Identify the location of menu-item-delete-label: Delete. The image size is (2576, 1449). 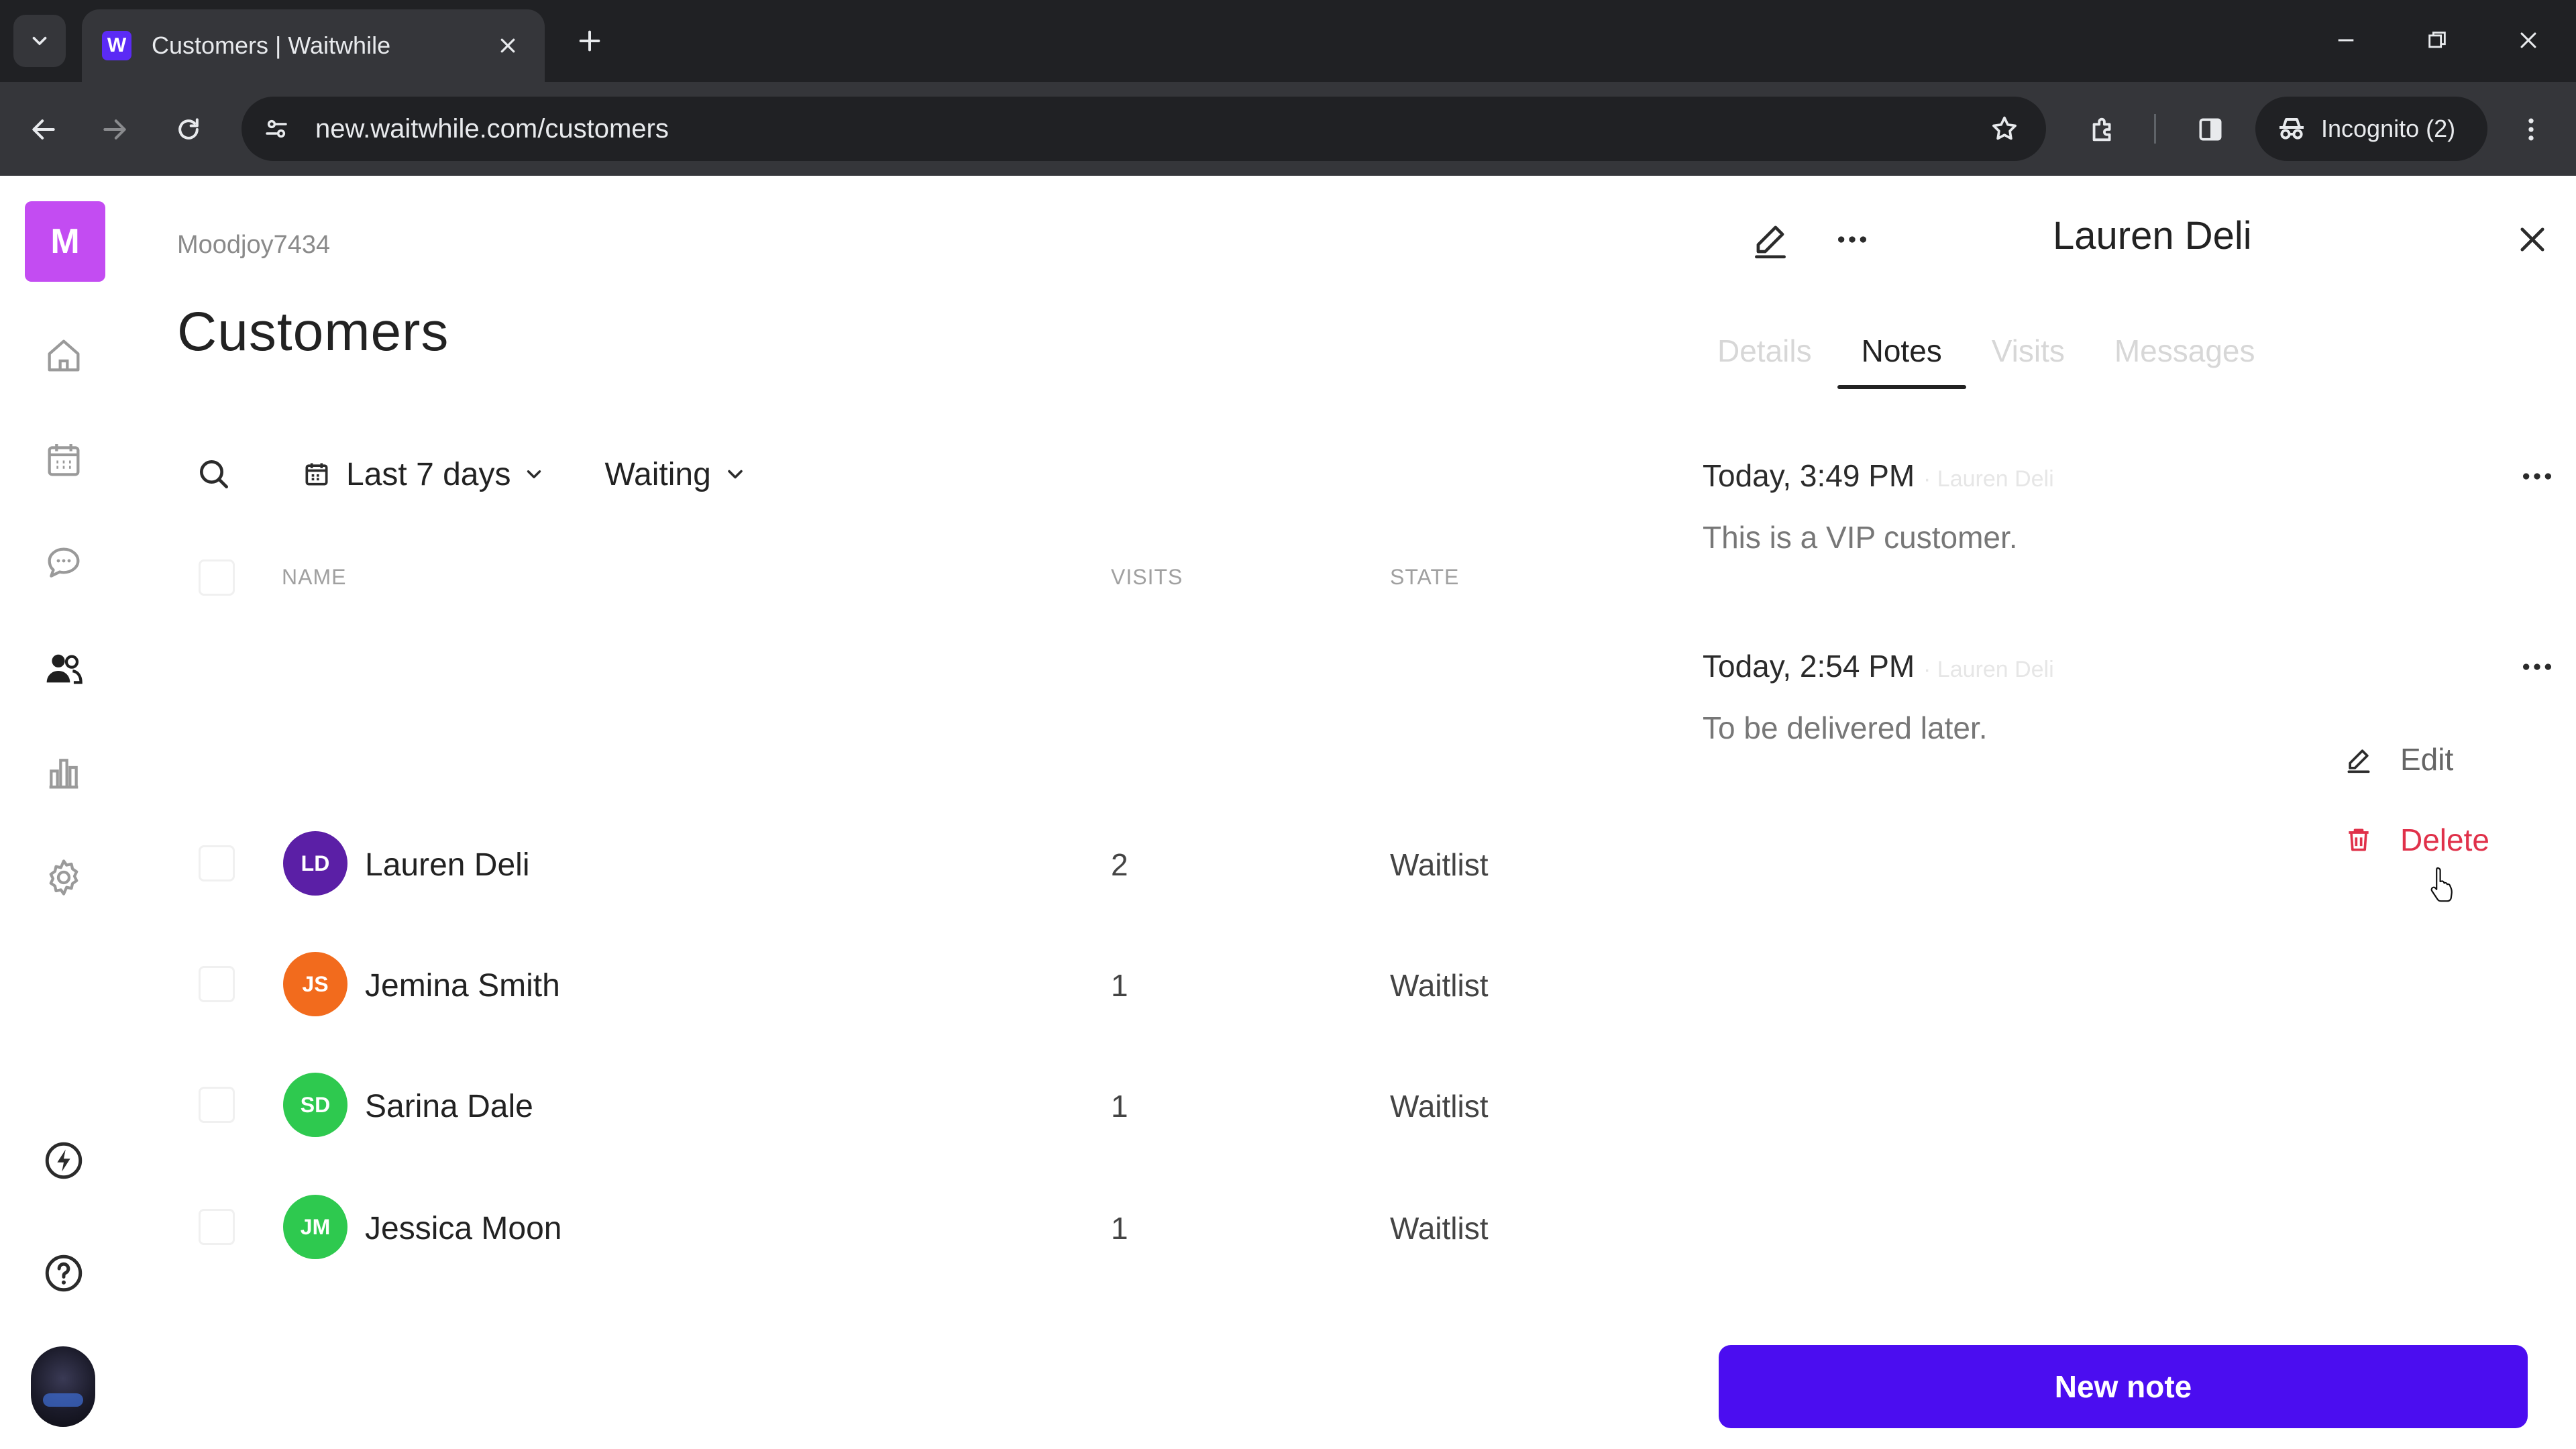
(2444, 839).